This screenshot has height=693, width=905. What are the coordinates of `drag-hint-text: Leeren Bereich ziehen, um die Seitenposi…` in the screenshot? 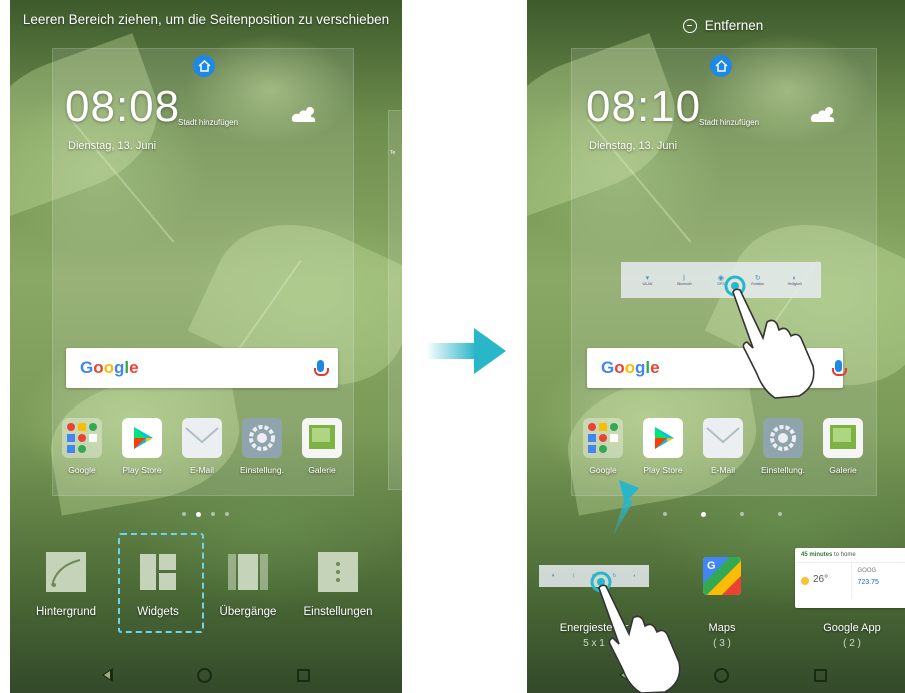 It's located at (206, 19).